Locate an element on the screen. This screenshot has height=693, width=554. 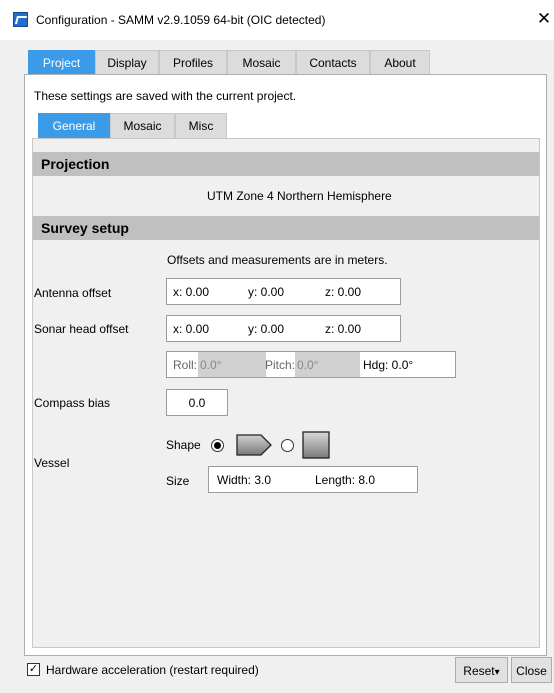
subtab-misc: Misc is located at coordinates (201, 125).